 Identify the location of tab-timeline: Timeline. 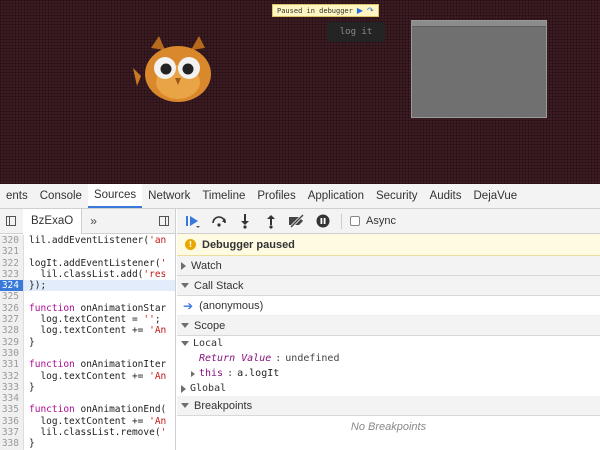
(223, 196).